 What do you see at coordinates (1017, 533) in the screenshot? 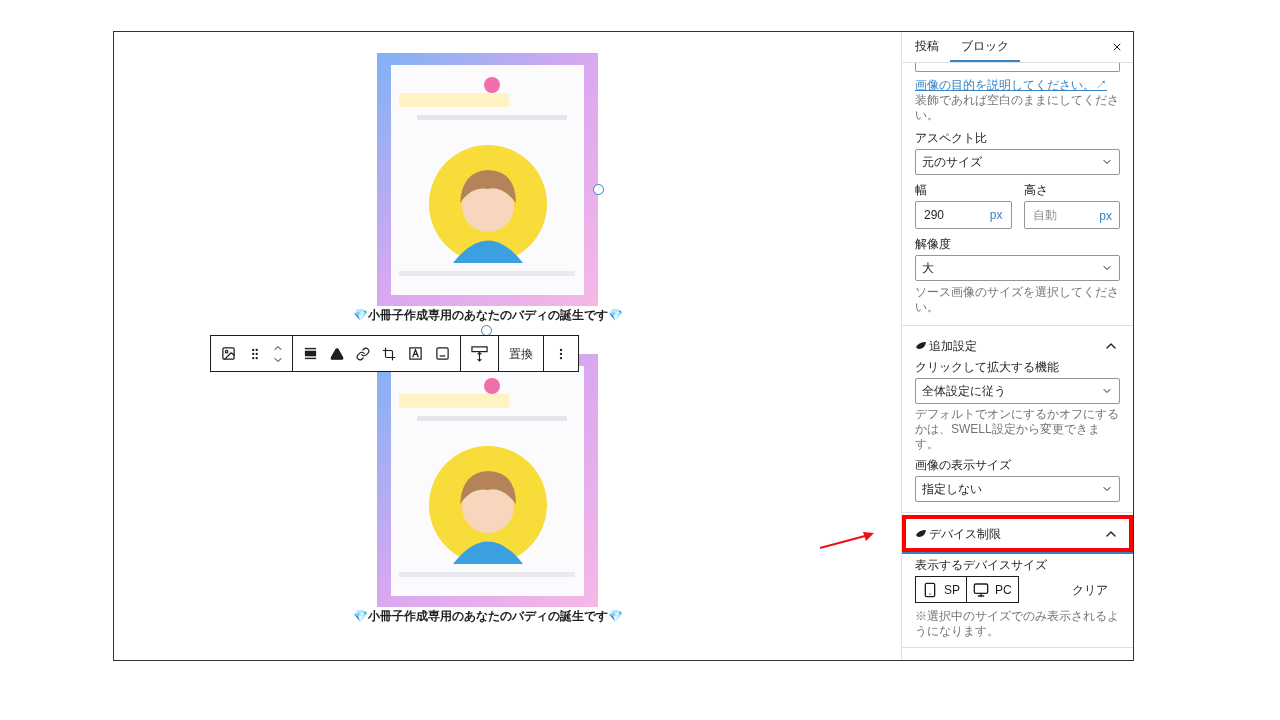
I see `section-header: デバイス制限` at bounding box center [1017, 533].